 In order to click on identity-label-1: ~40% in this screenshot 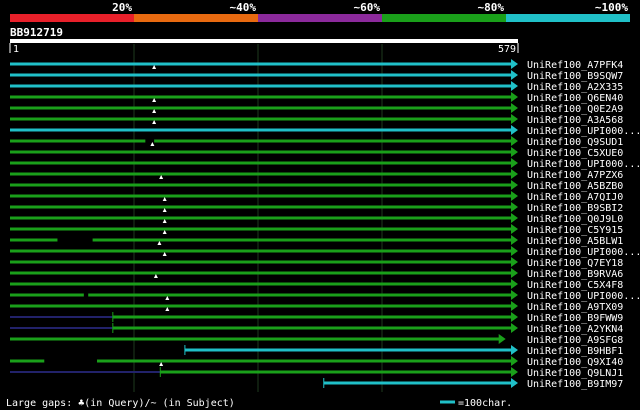, I will do `click(243, 7)`.